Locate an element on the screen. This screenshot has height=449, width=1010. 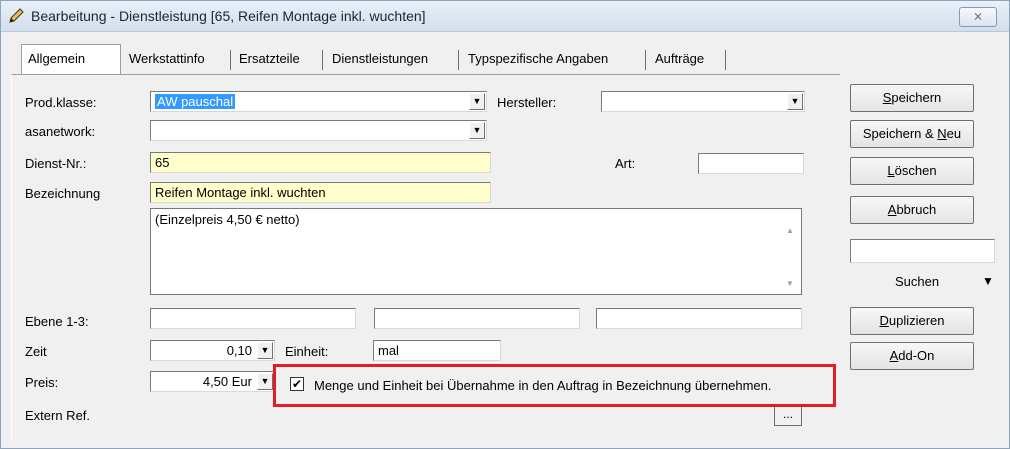
externref-label: Extern Ref. is located at coordinates (58, 415).